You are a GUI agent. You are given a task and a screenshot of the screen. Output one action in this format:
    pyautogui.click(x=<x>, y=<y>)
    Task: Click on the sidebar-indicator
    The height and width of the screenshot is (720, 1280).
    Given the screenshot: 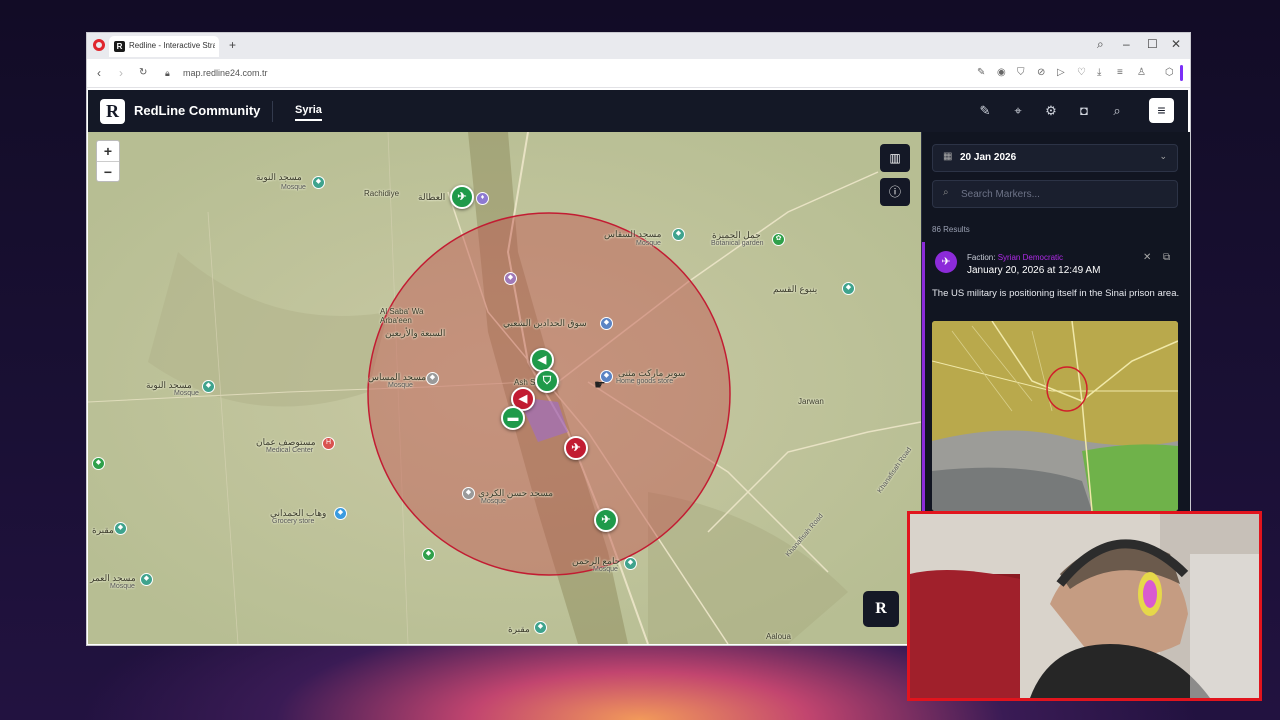 What is the action you would take?
    pyautogui.click(x=1181, y=73)
    